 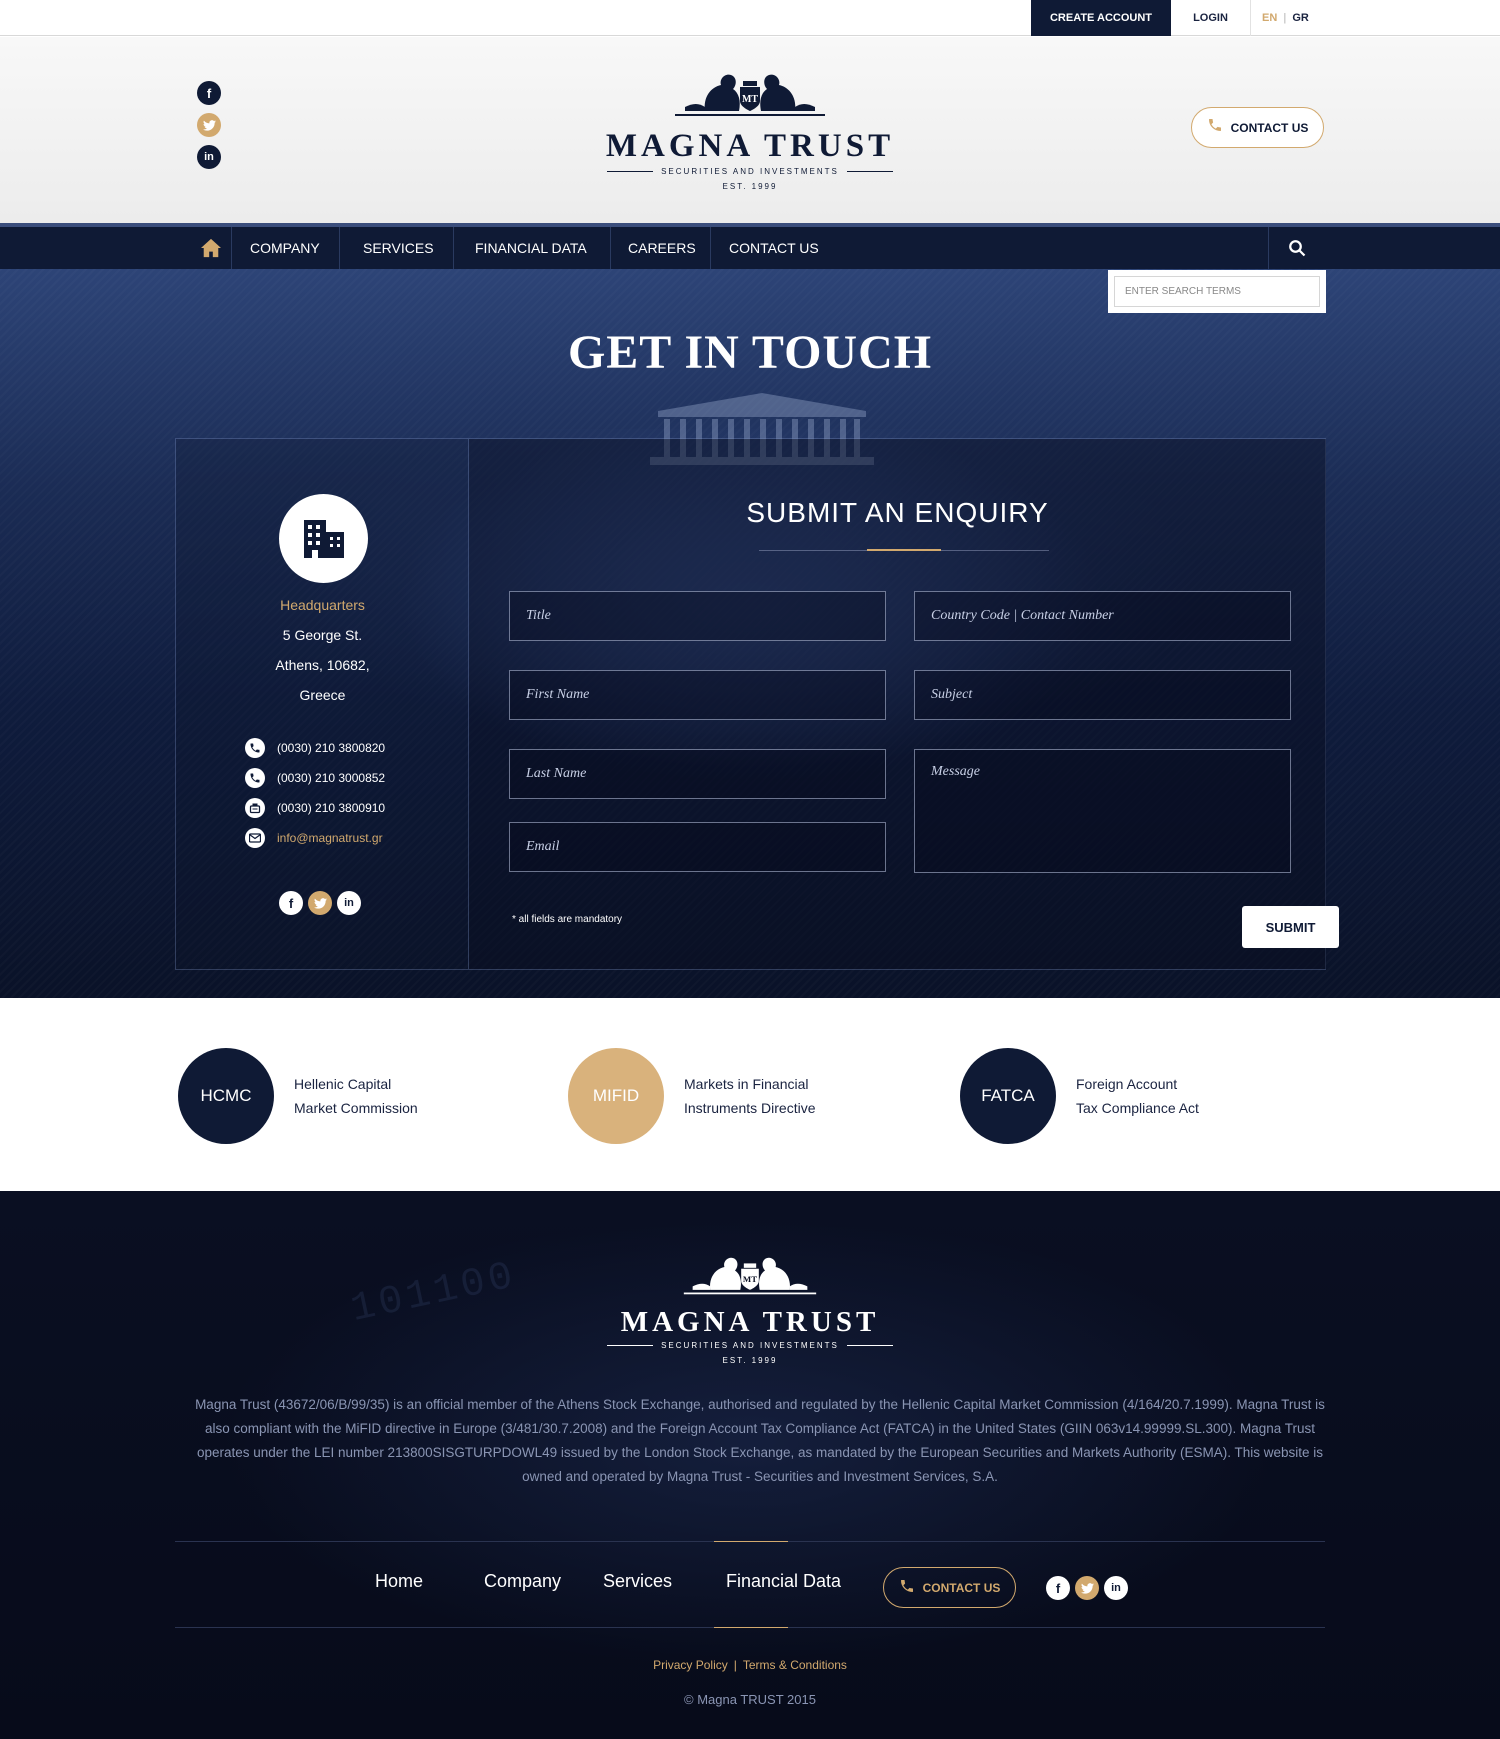 I want to click on hcmc-badge: HCMC, so click(x=226, y=1096).